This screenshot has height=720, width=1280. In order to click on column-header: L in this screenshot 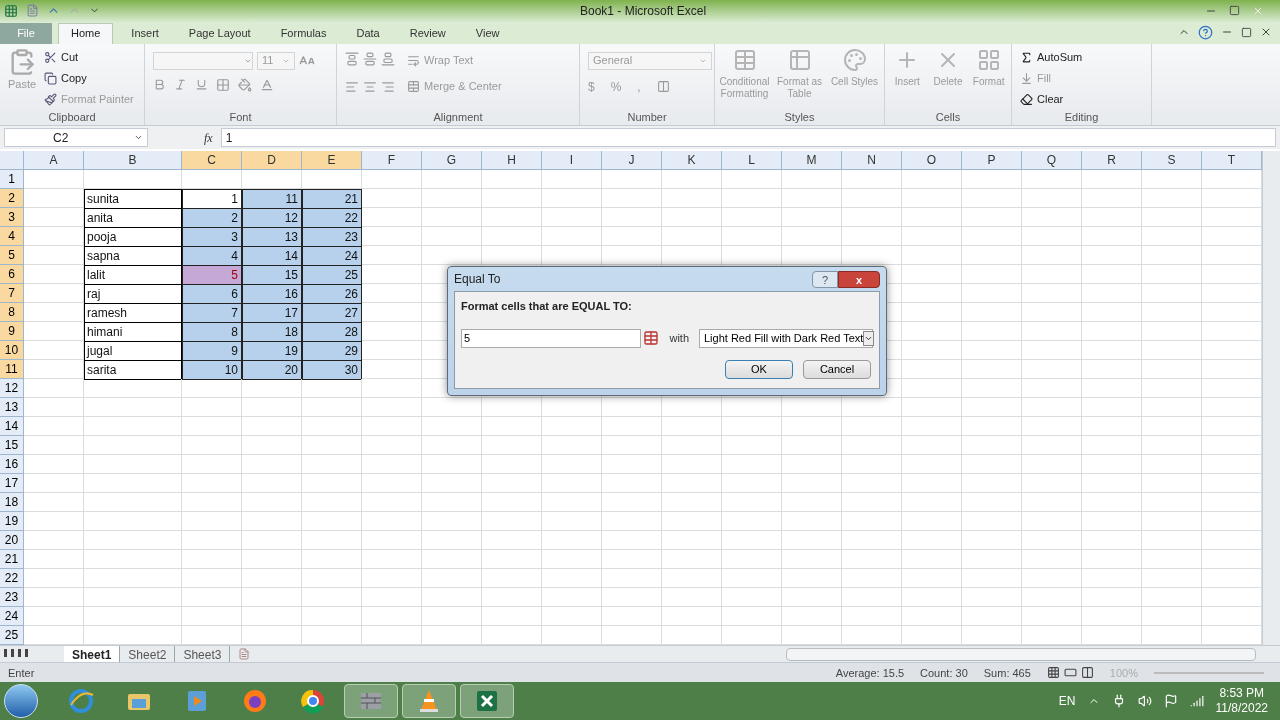, I will do `click(752, 161)`.